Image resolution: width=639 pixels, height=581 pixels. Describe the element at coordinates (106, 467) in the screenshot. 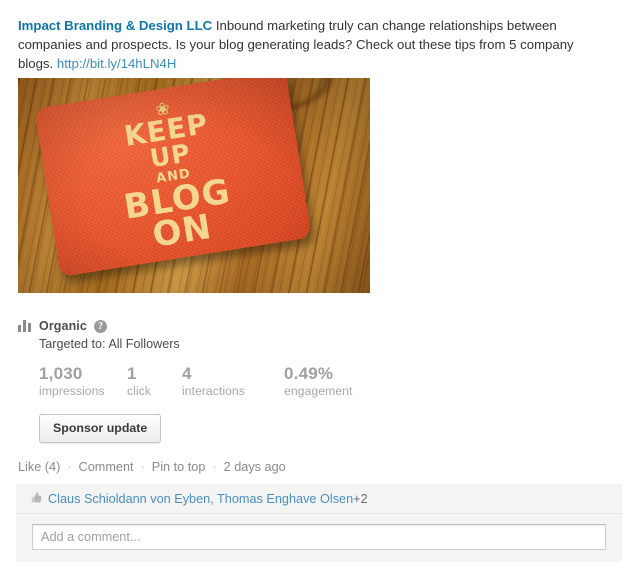

I see `comment-link: Comment` at that location.